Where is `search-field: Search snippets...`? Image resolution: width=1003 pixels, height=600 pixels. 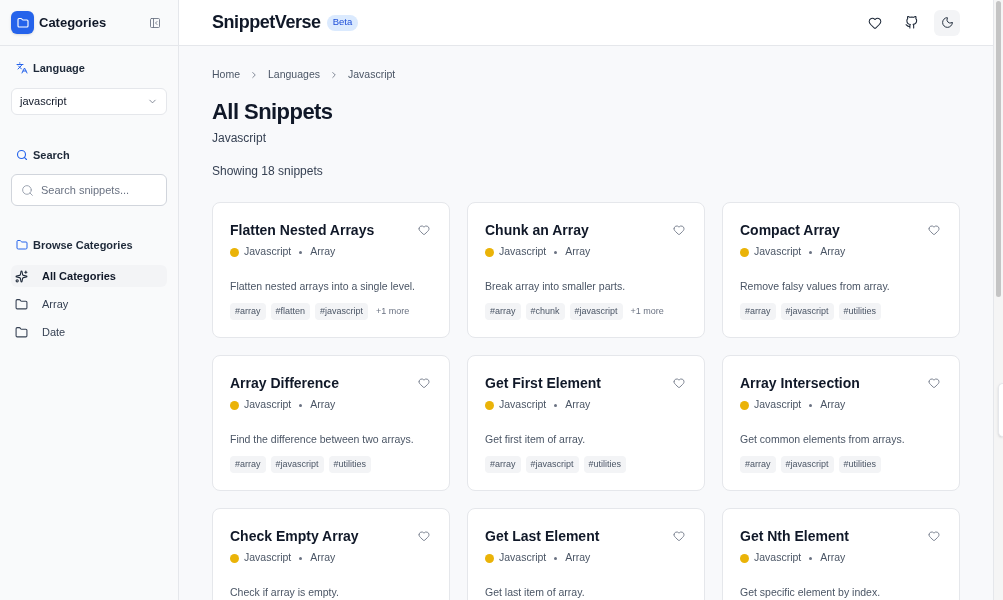 search-field: Search snippets... is located at coordinates (89, 190).